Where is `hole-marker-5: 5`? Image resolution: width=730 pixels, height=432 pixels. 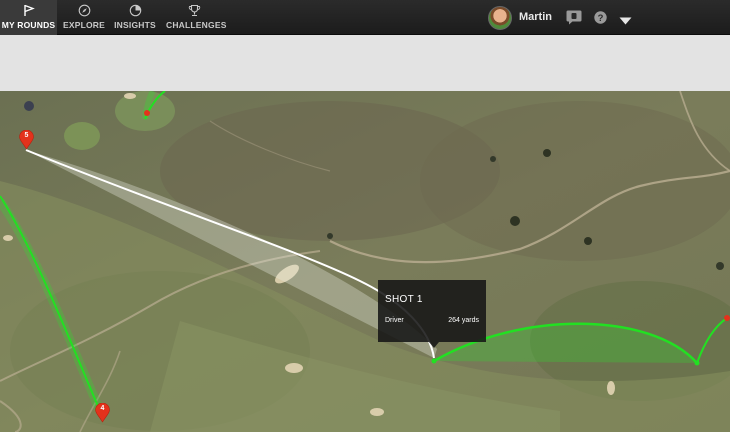 hole-marker-5: 5 is located at coordinates (26, 139).